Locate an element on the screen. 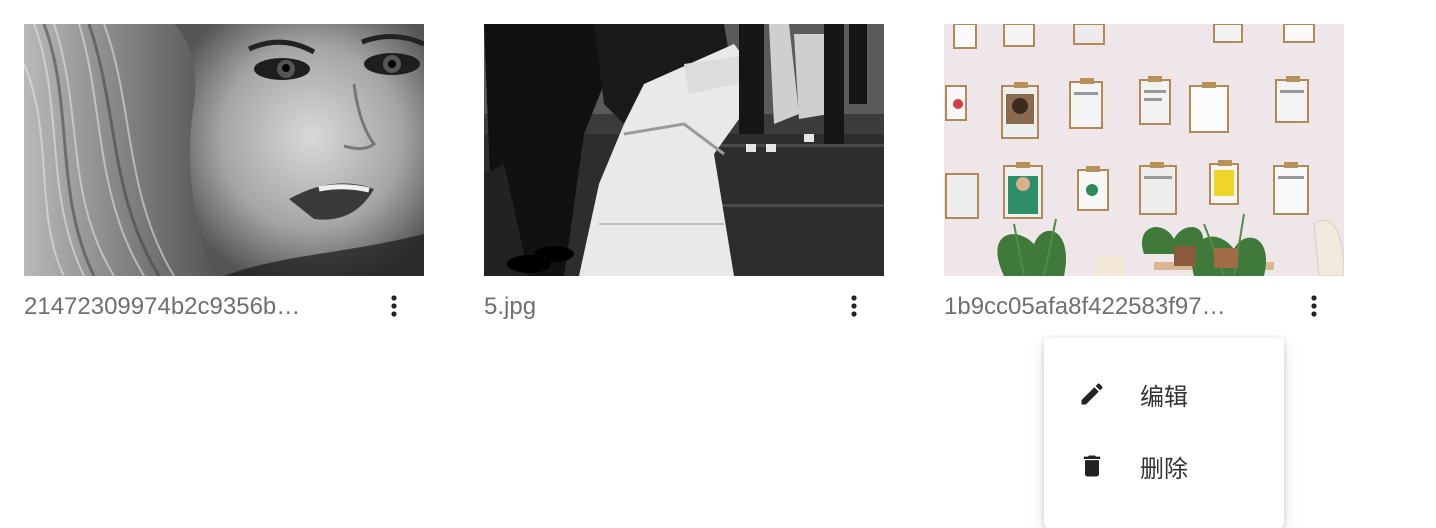  pencil-icon is located at coordinates (1092, 394).